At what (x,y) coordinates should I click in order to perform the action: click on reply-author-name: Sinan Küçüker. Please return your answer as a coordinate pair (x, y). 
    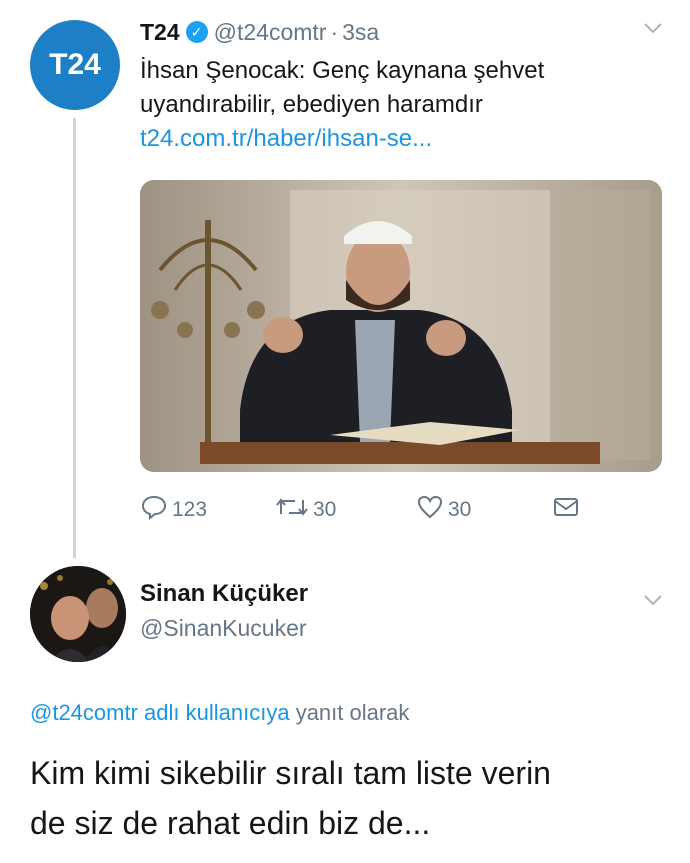
    Looking at the image, I should click on (224, 594).